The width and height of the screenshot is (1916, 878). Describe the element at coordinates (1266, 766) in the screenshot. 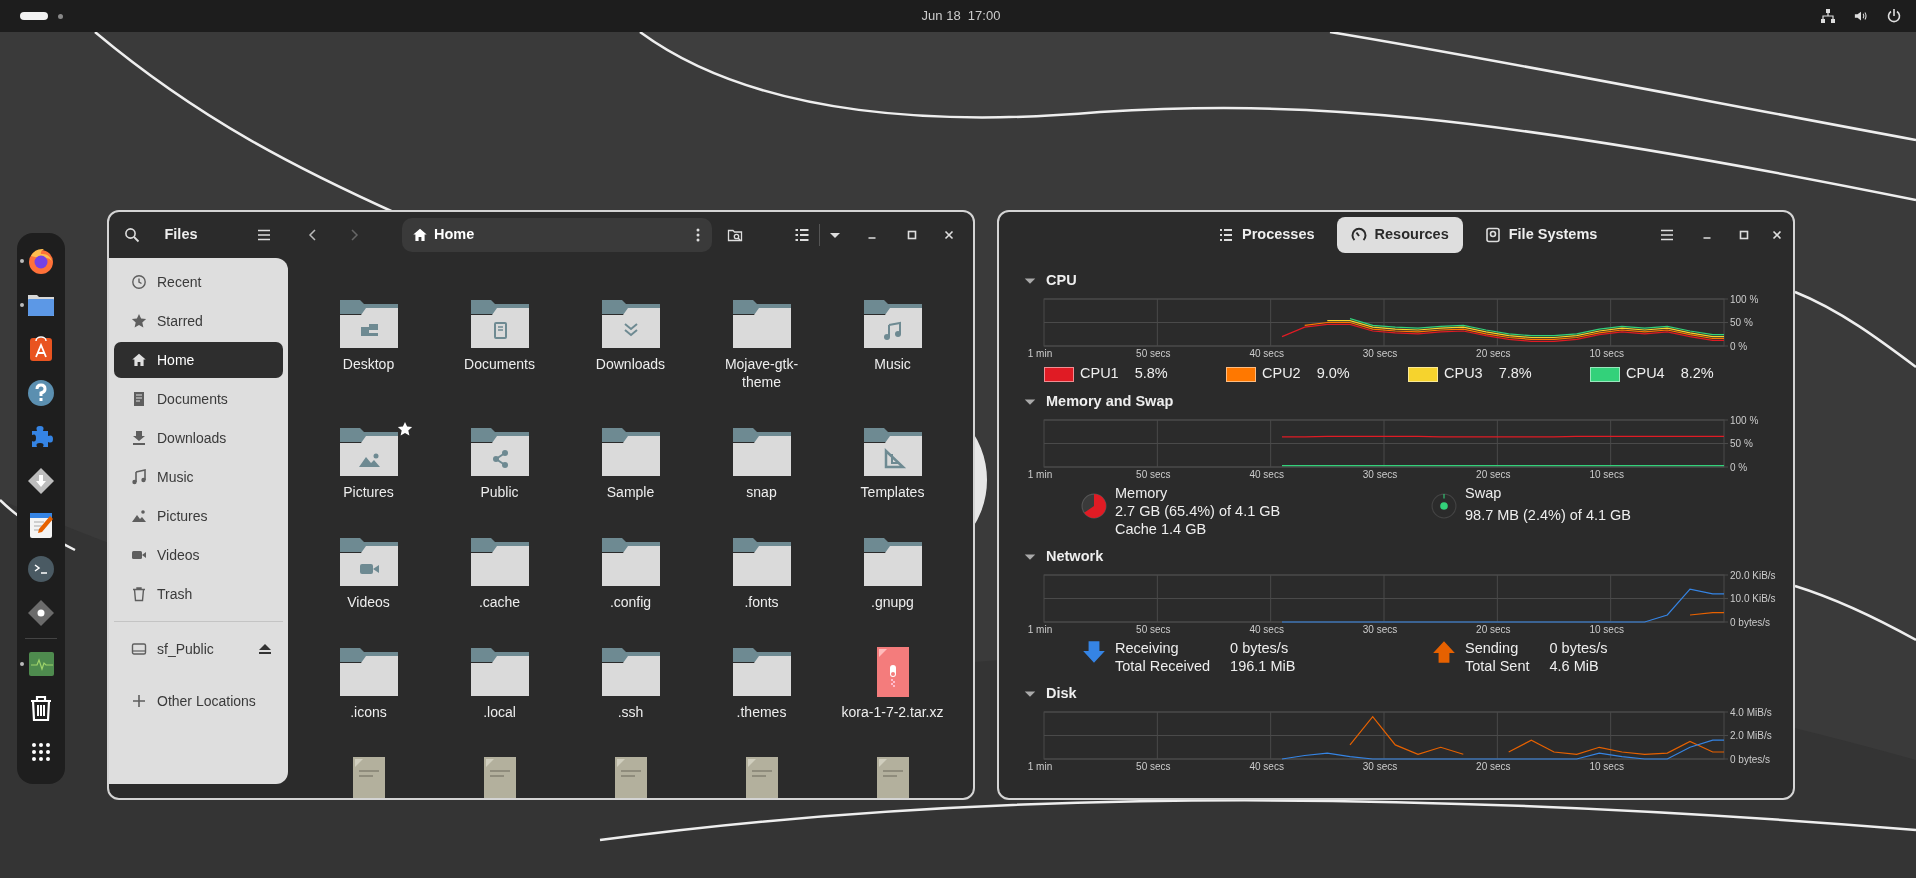

I see `axis-label: 40 secs` at that location.